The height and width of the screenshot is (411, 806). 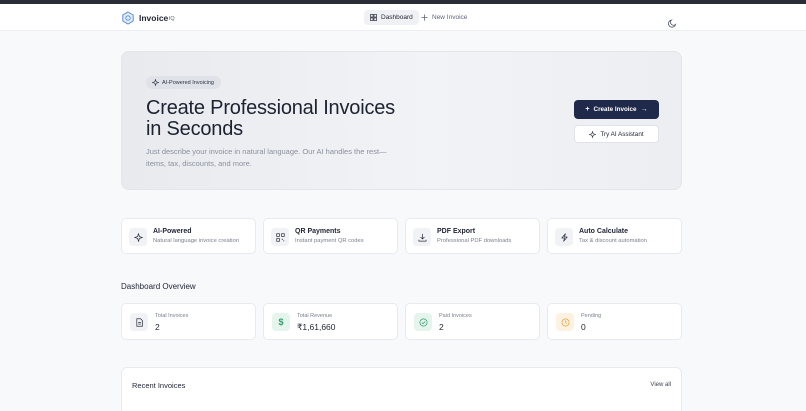 What do you see at coordinates (159, 385) in the screenshot?
I see `recent-invoices-title: Recent Invoices` at bounding box center [159, 385].